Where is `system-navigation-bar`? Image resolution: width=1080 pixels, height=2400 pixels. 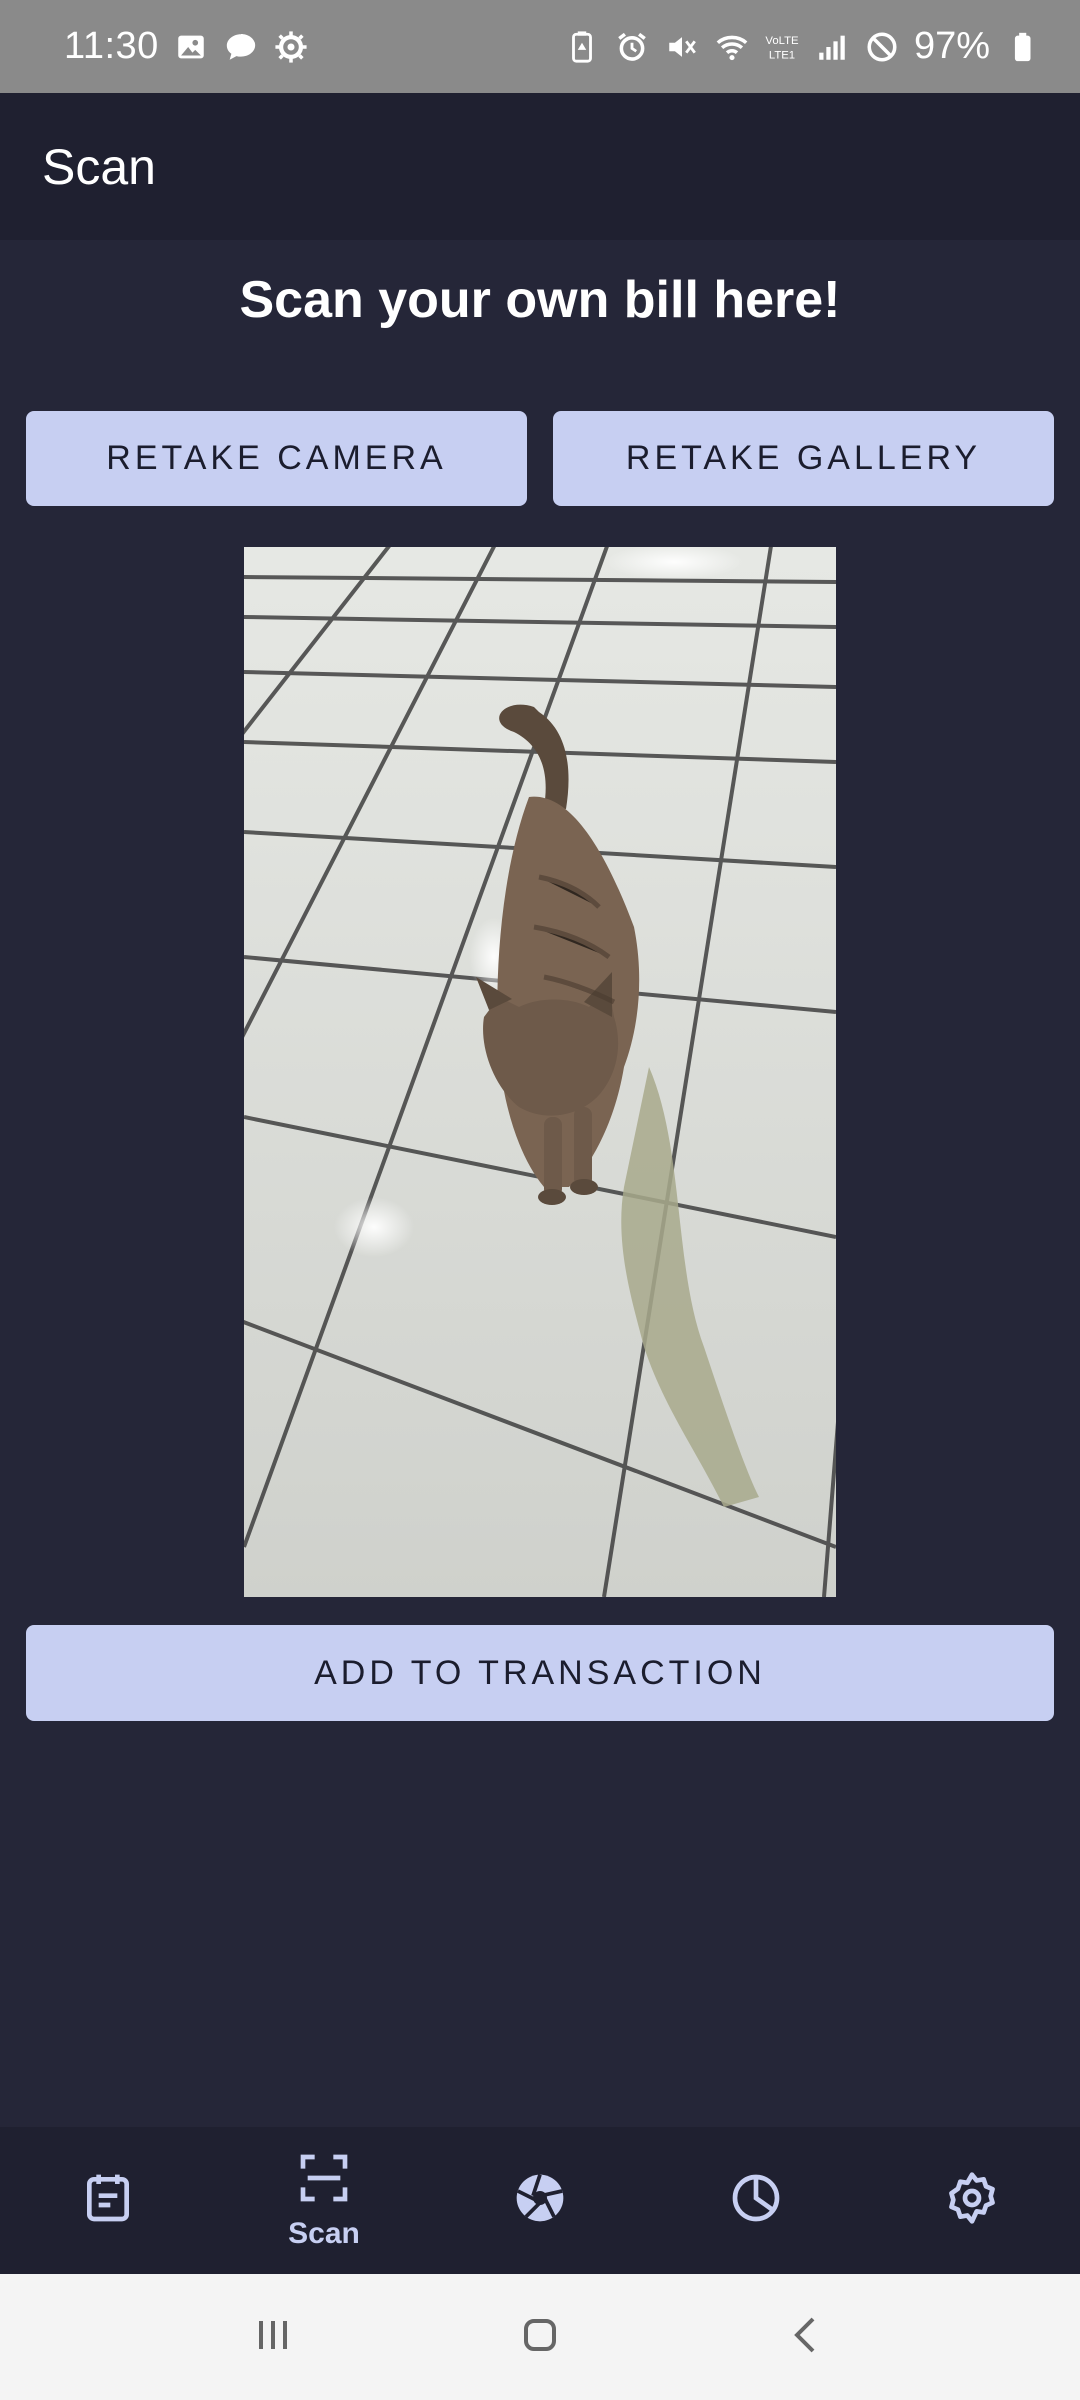
system-navigation-bar is located at coordinates (540, 2337).